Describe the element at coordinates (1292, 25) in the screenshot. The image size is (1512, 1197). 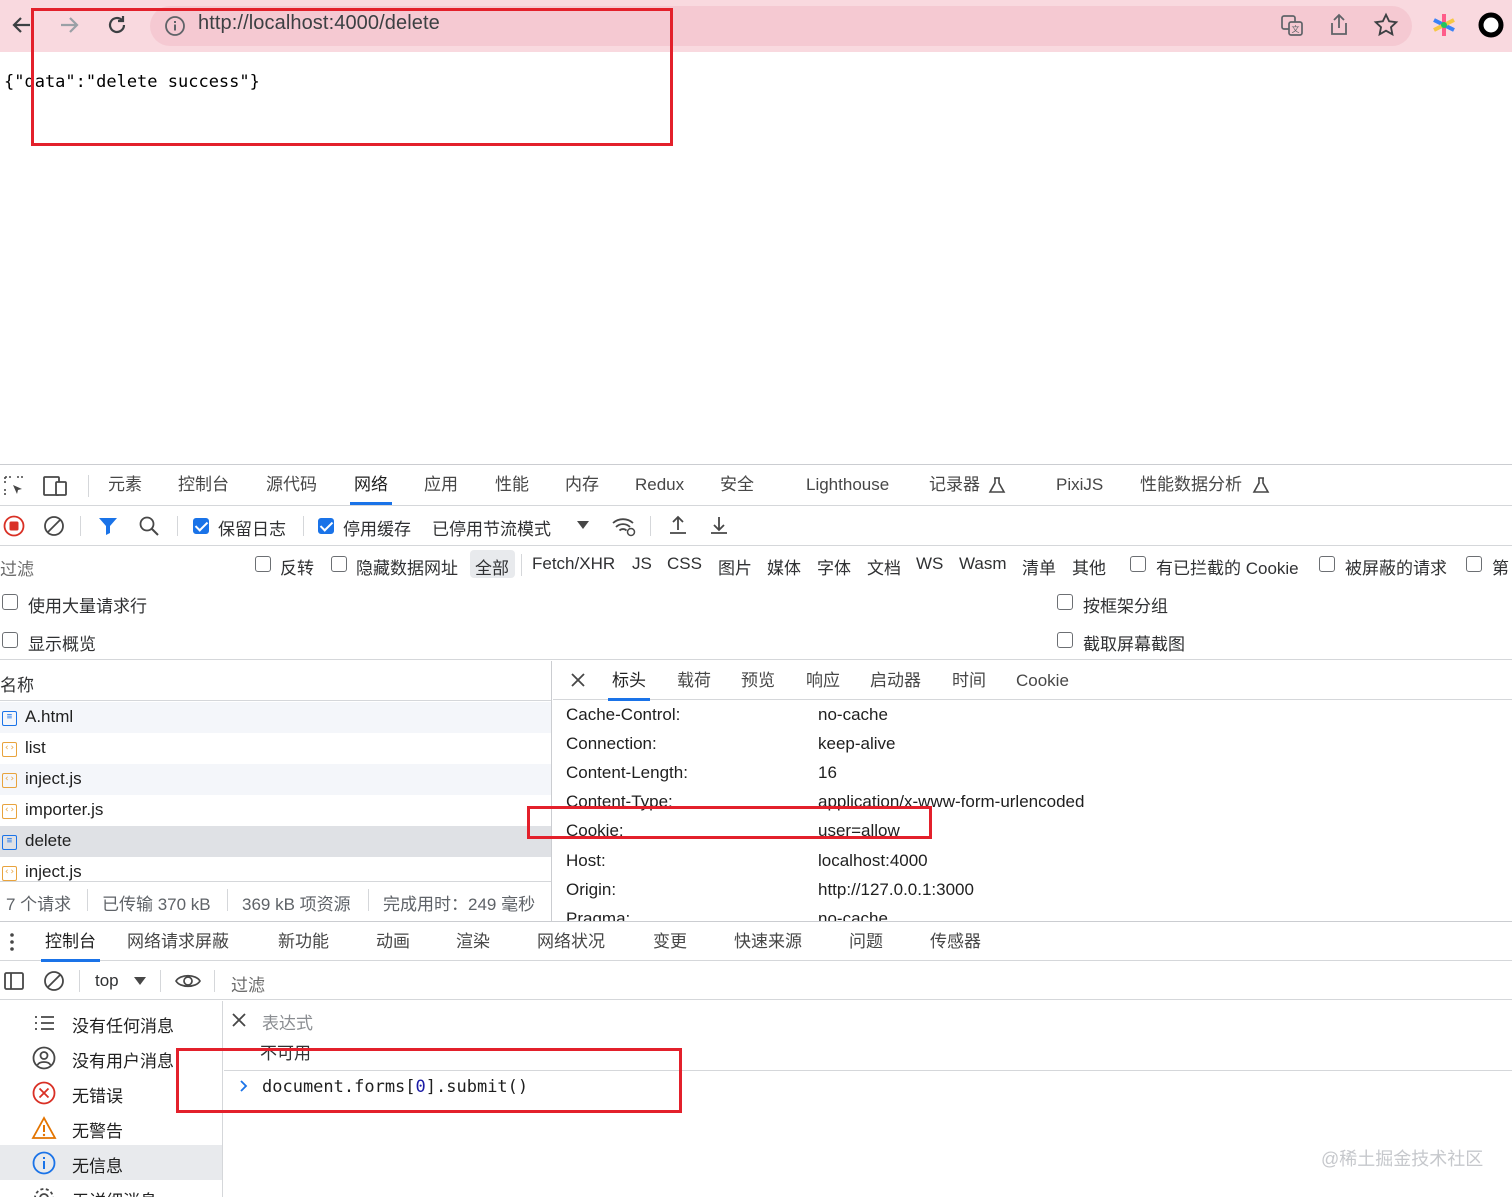
I see `translate-icon: 文` at that location.